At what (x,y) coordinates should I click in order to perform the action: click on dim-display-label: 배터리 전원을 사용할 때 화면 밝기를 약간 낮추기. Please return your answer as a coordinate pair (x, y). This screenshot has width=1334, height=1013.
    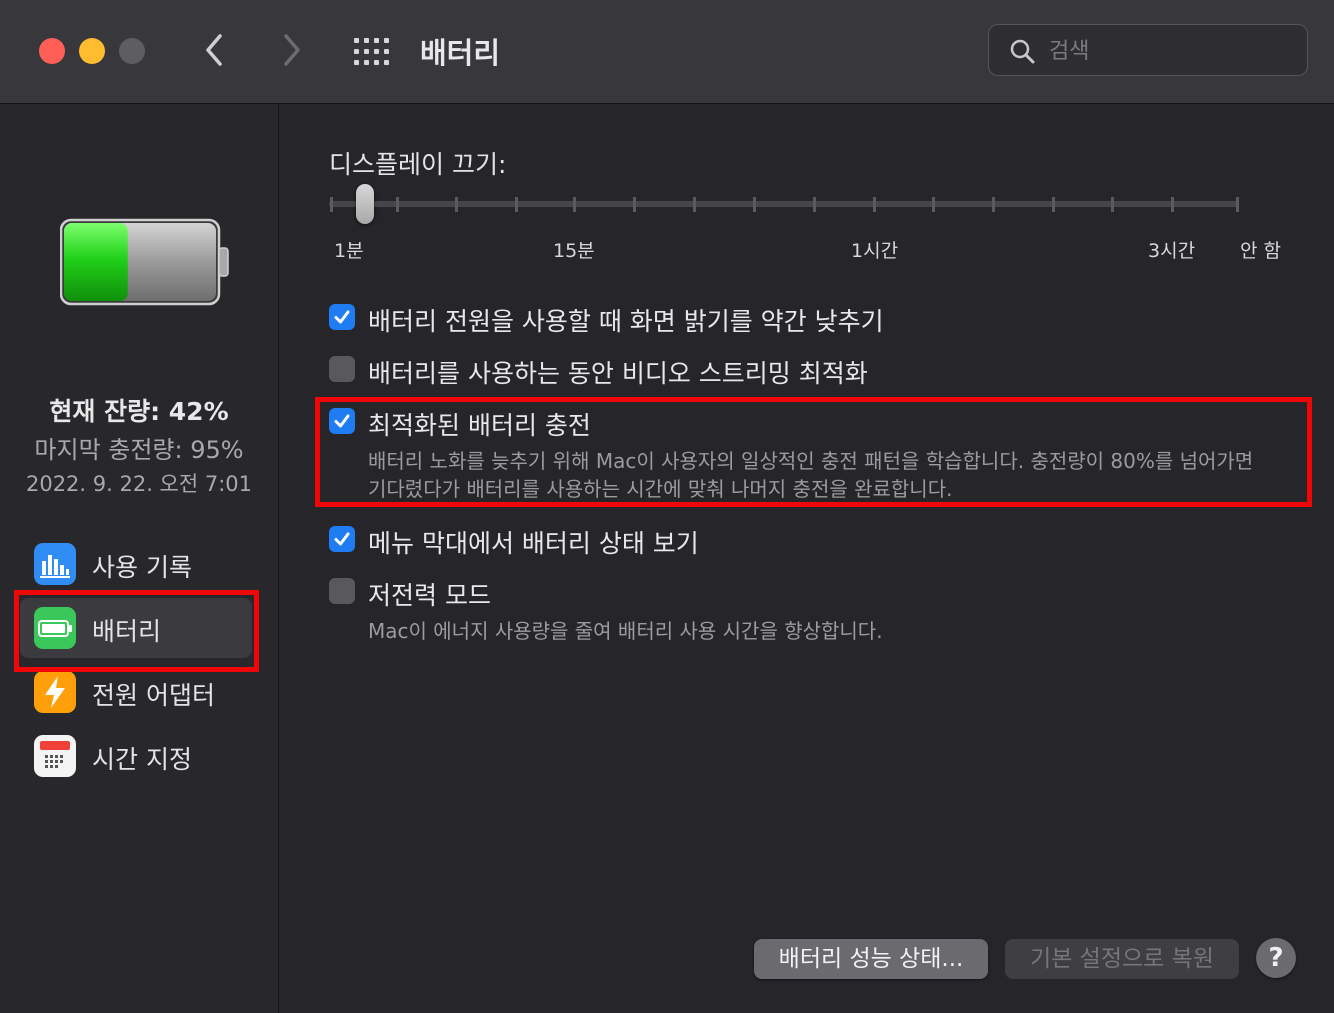
    Looking at the image, I should click on (626, 321).